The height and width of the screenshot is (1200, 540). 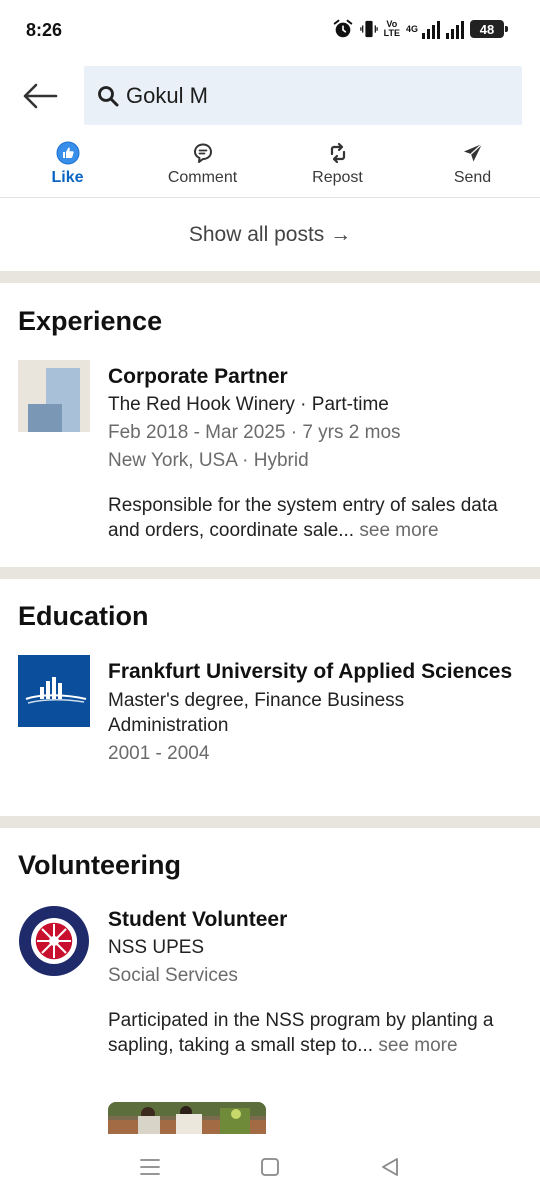 I want to click on back-button, so click(x=40, y=96).